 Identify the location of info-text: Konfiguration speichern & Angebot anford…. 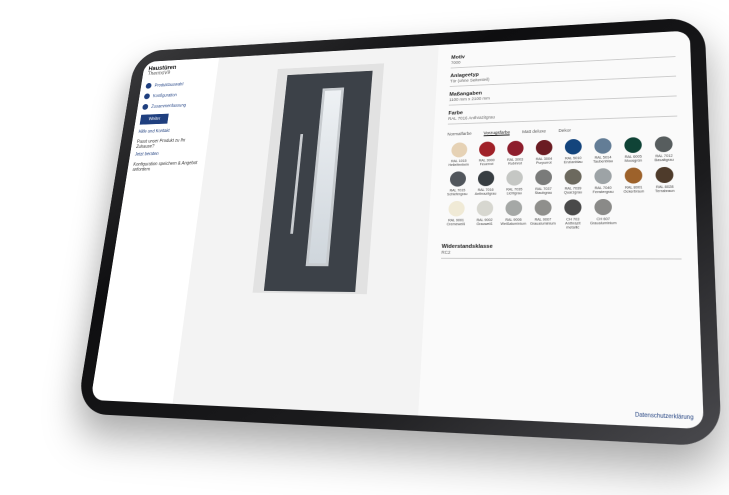
(165, 166).